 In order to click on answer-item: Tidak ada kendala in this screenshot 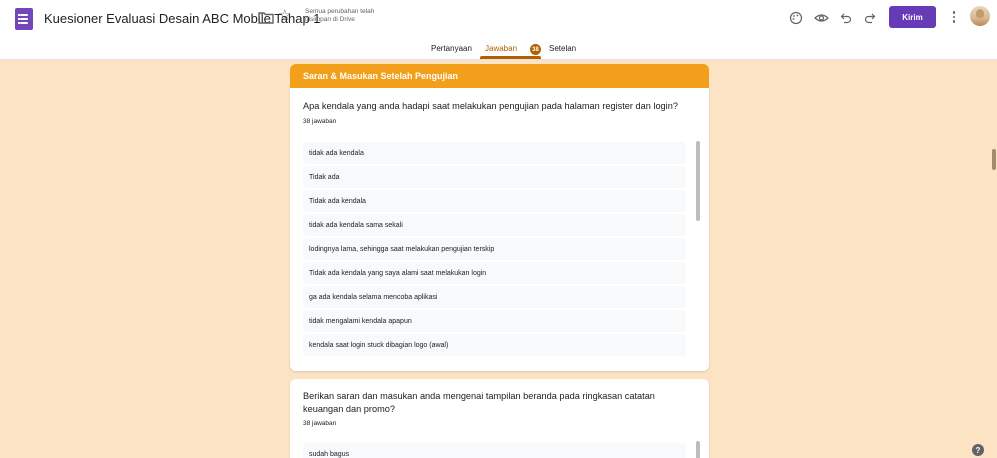, I will do `click(494, 201)`.